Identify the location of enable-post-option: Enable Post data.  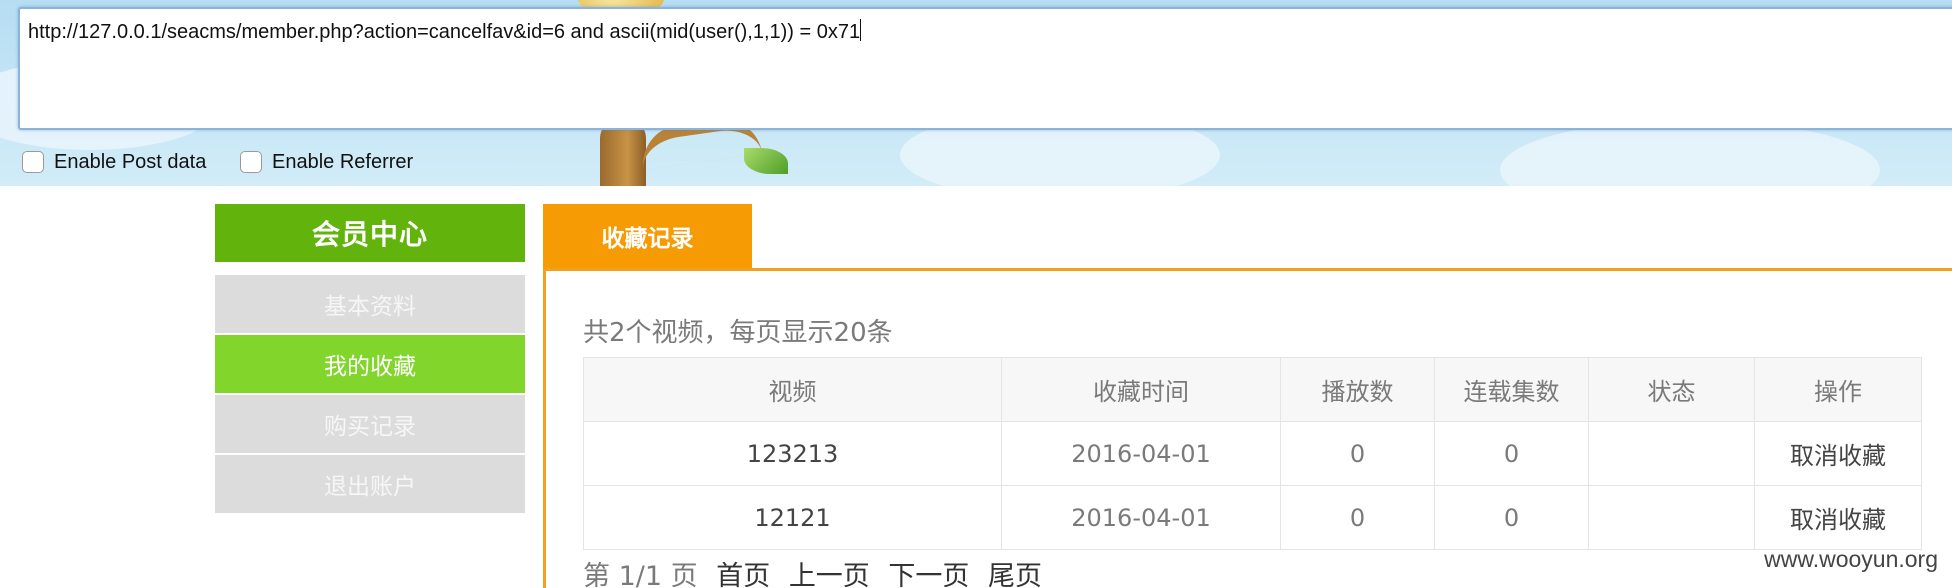
(114, 162).